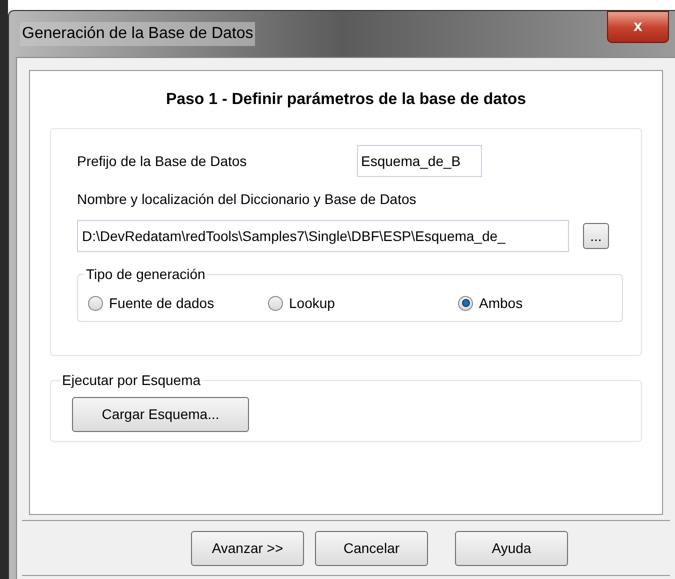 Image resolution: width=675 pixels, height=579 pixels. Describe the element at coordinates (247, 548) in the screenshot. I see `dialog-button: Avanzar >>` at that location.